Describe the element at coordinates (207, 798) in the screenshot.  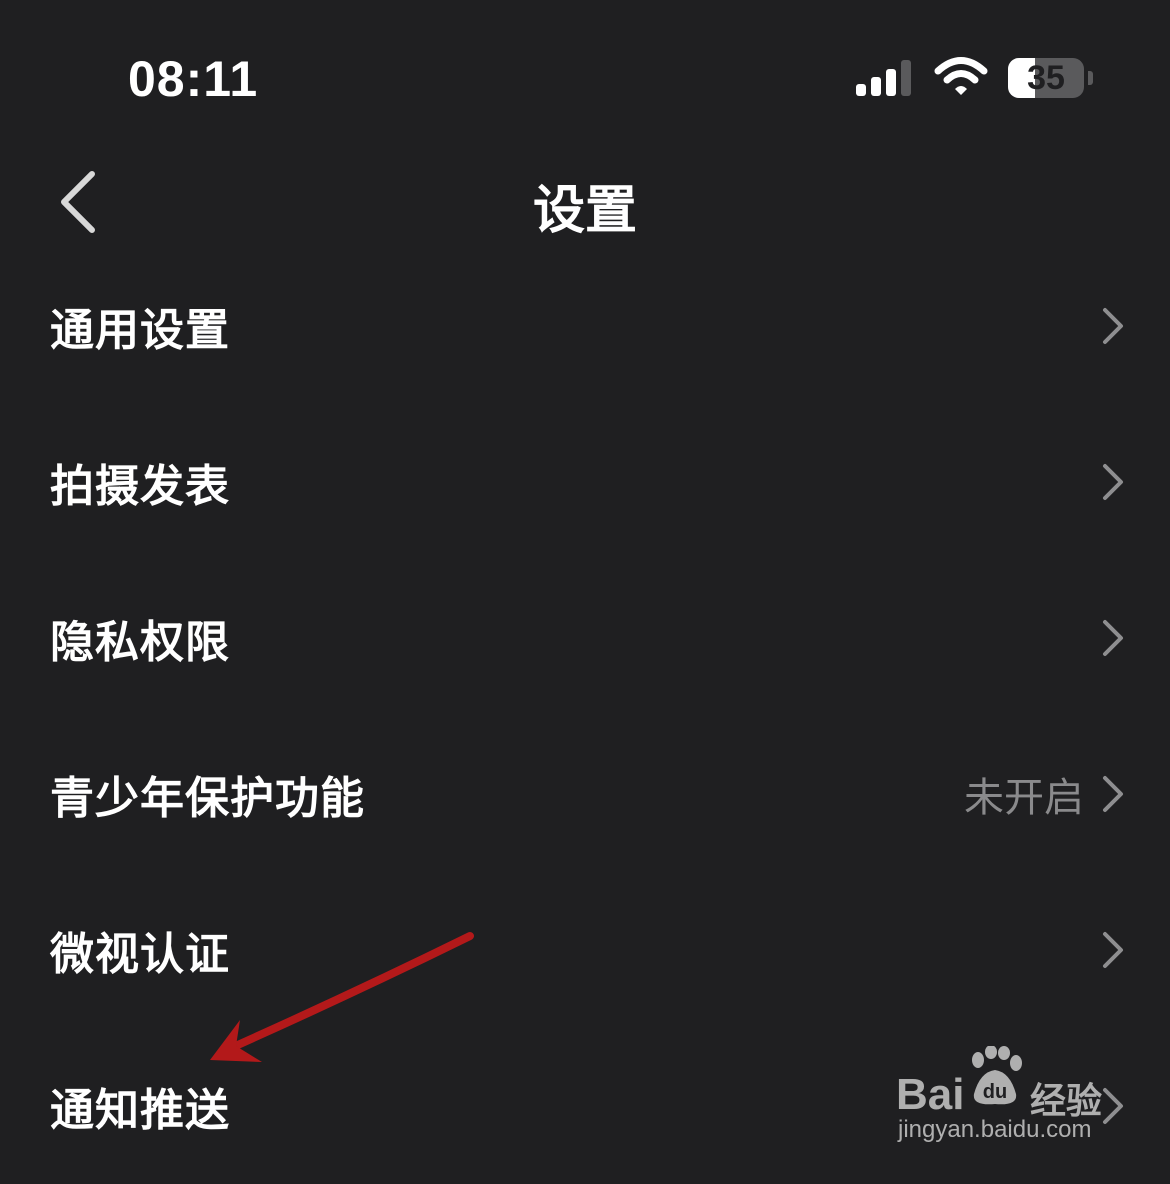
I see `settings-item-label: 青少年保护功能` at that location.